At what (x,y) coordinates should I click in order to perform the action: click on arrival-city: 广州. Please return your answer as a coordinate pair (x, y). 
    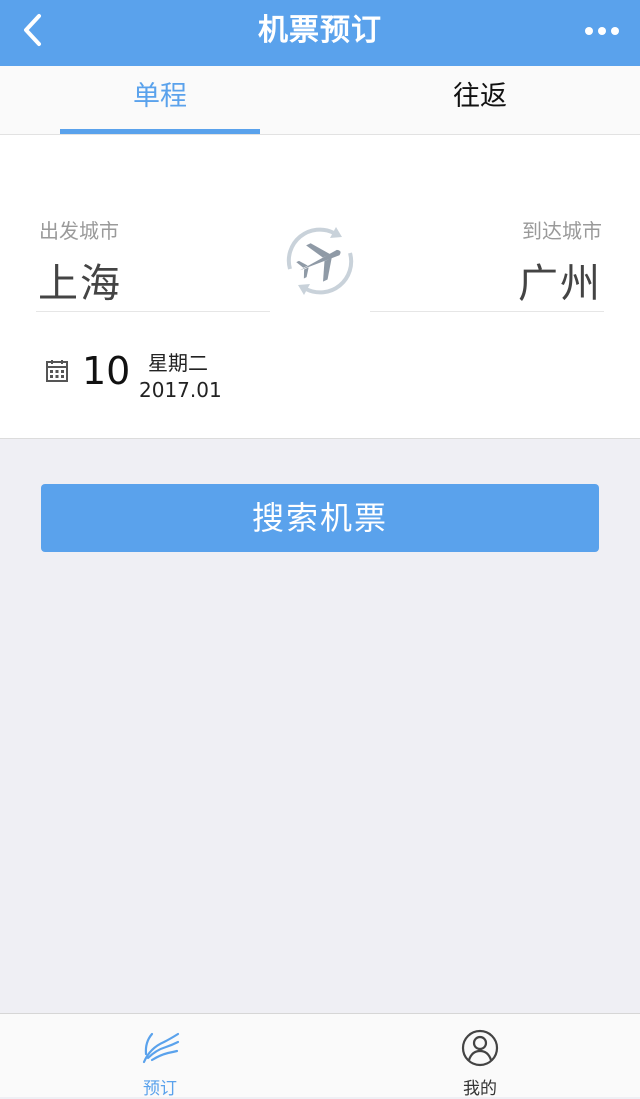
    Looking at the image, I should click on (560, 280).